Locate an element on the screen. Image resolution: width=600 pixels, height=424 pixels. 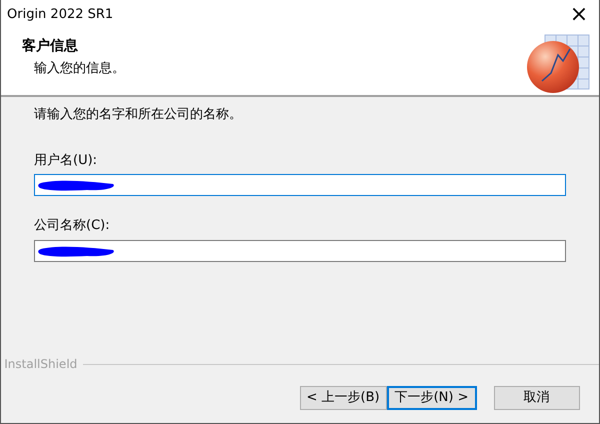
instruction-text: 请输入您的名字和所在公司的名称。 is located at coordinates (138, 115).